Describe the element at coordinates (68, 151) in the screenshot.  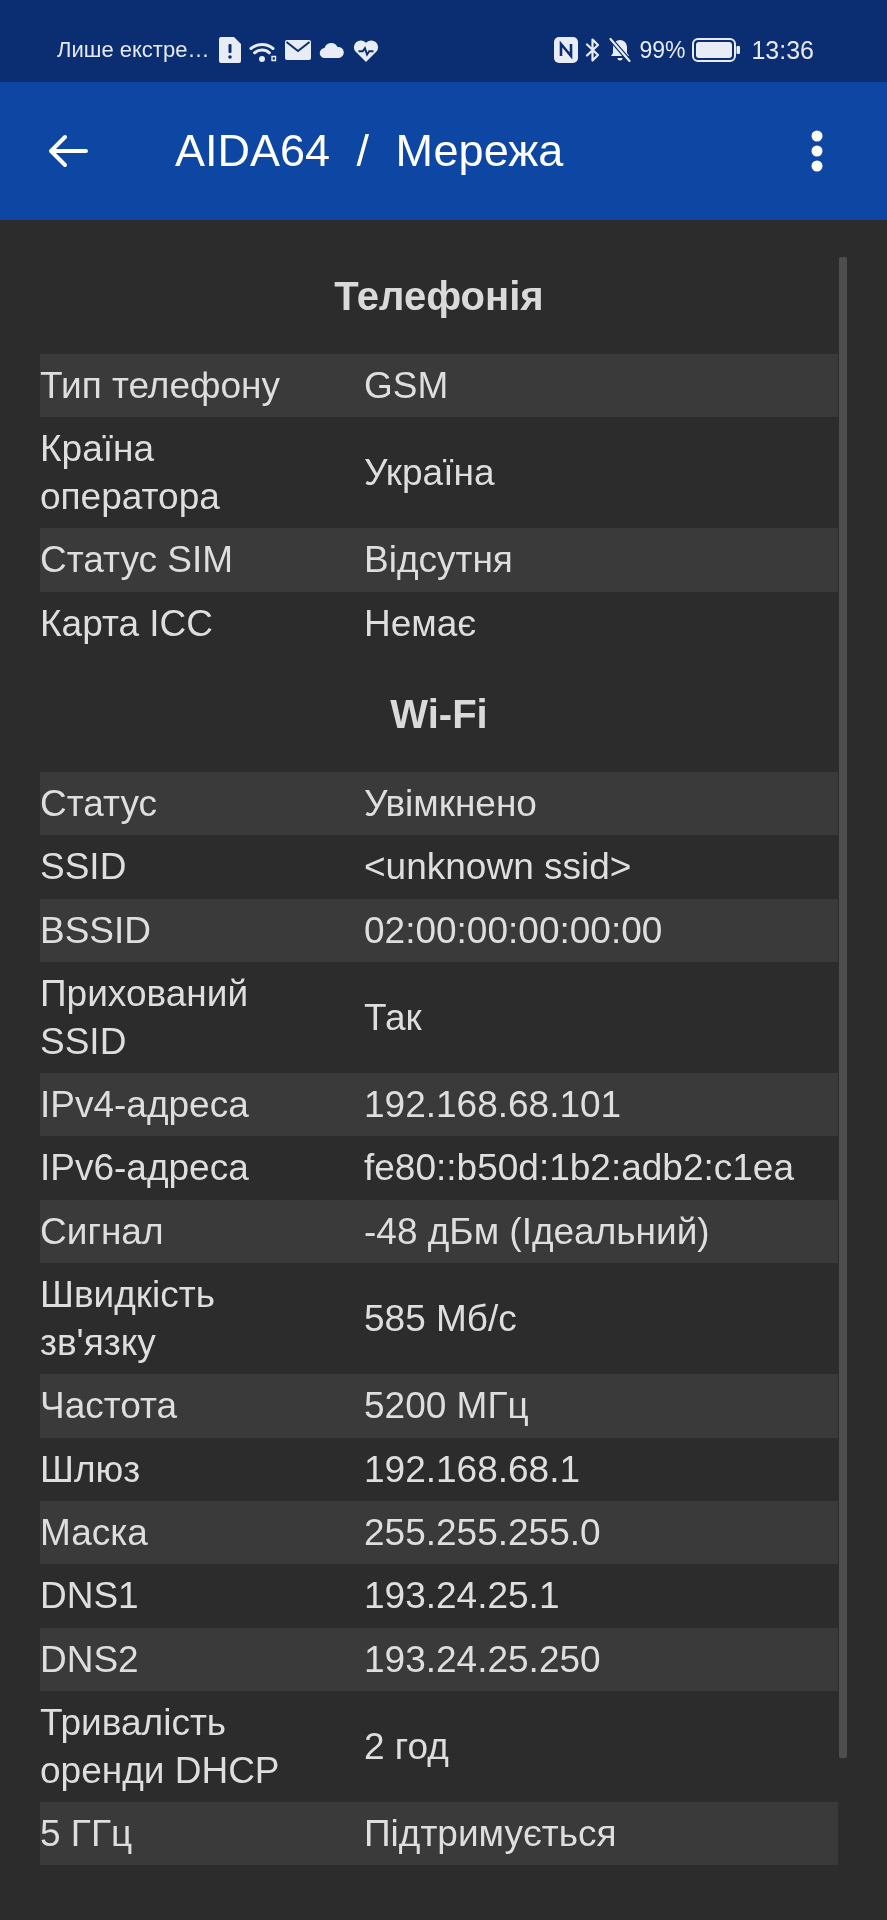
I see `back-arrow-icon` at that location.